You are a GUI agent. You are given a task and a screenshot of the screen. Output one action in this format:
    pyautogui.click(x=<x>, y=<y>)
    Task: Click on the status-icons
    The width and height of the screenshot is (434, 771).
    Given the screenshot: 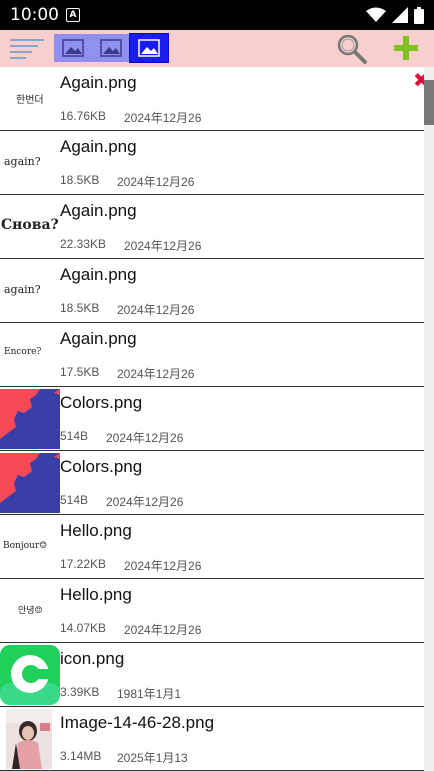 What is the action you would take?
    pyautogui.click(x=395, y=15)
    